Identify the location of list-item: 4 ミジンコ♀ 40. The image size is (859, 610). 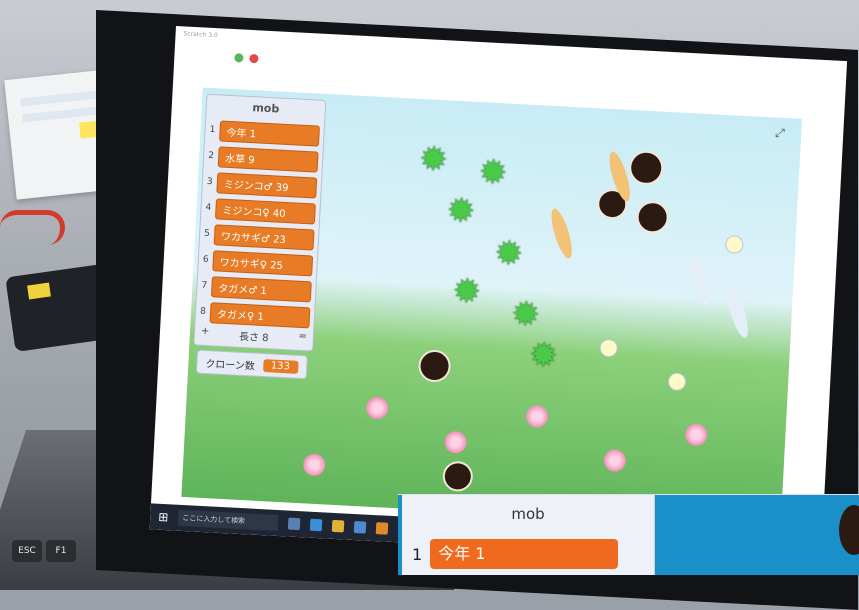
(262, 211).